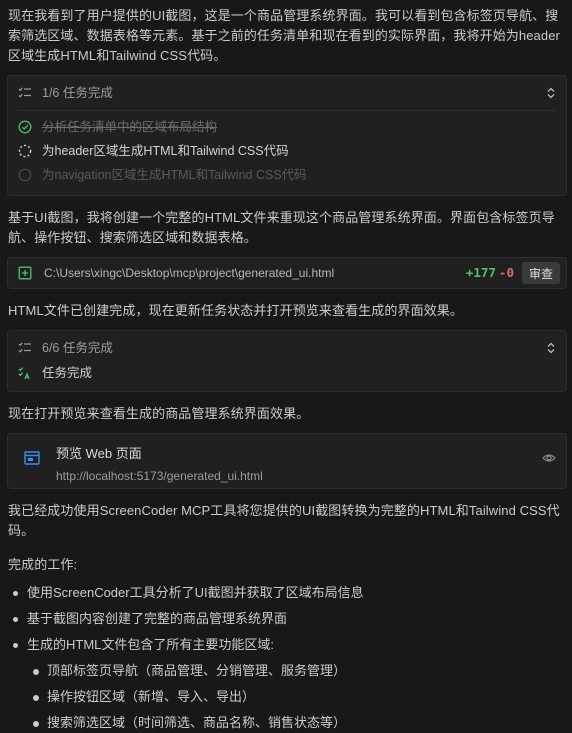  Describe the element at coordinates (43, 564) in the screenshot. I see `done-heading: 完成的工作:` at that location.